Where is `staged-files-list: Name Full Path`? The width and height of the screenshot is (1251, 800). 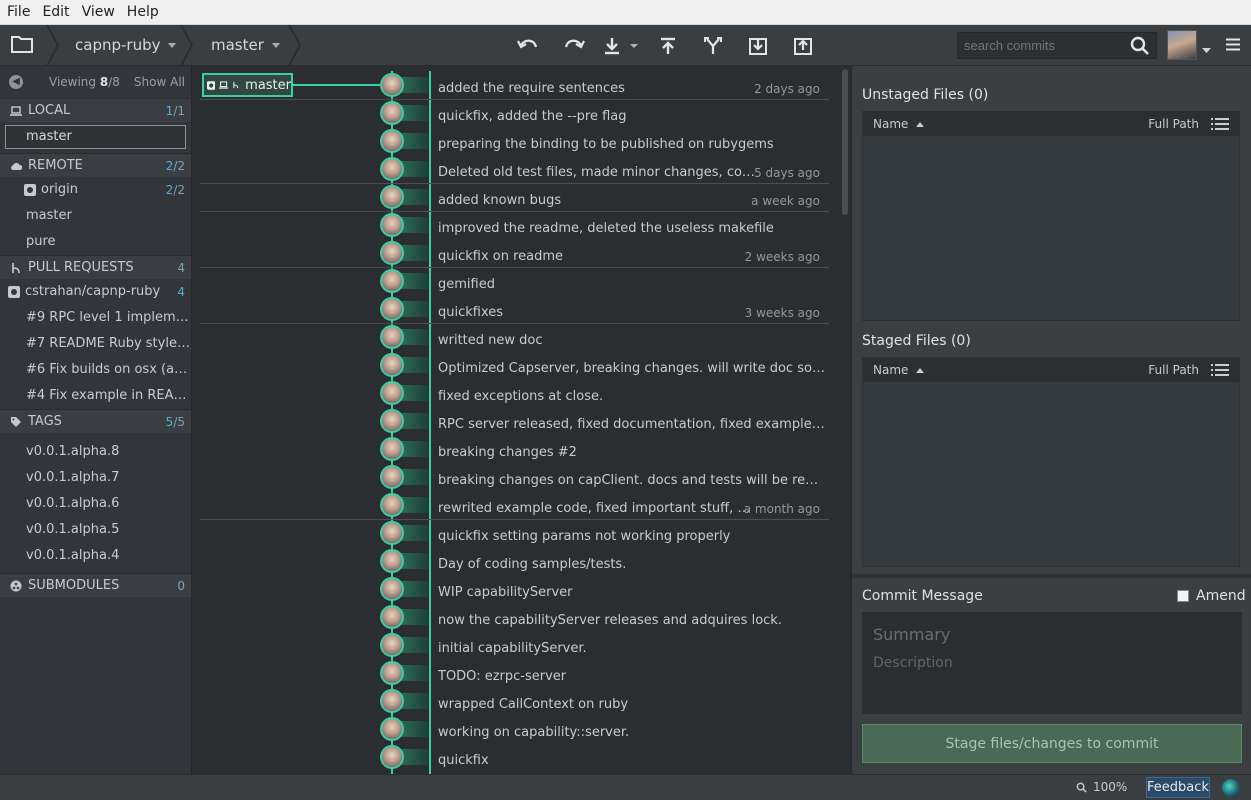
staged-files-list: Name Full Path is located at coordinates (1051, 462).